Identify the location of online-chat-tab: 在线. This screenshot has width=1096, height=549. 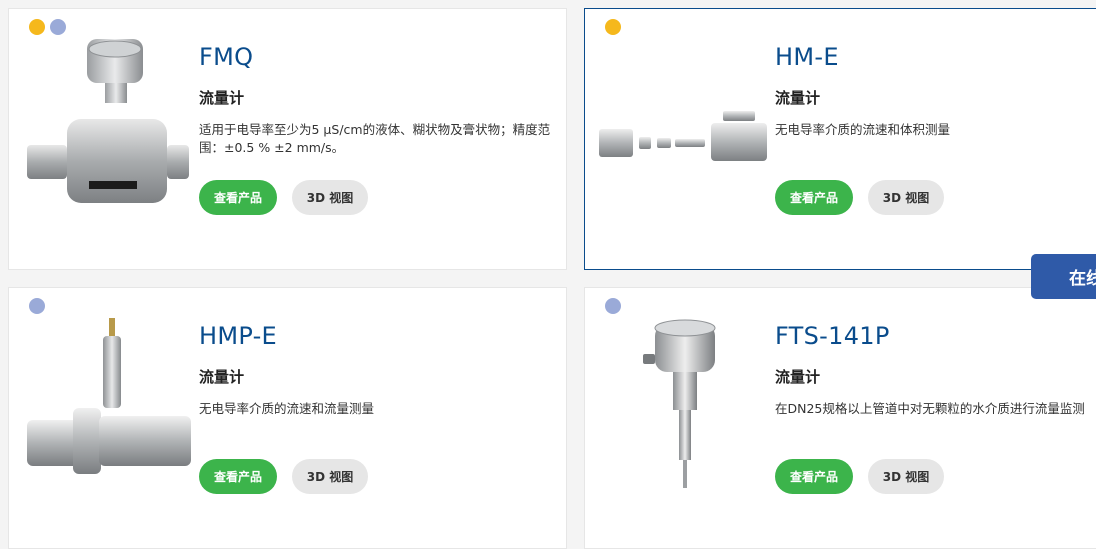
(1063, 276).